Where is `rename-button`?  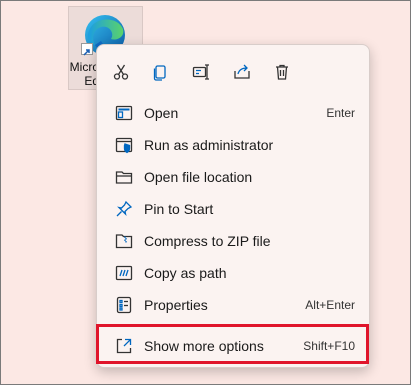 rename-button is located at coordinates (201, 72).